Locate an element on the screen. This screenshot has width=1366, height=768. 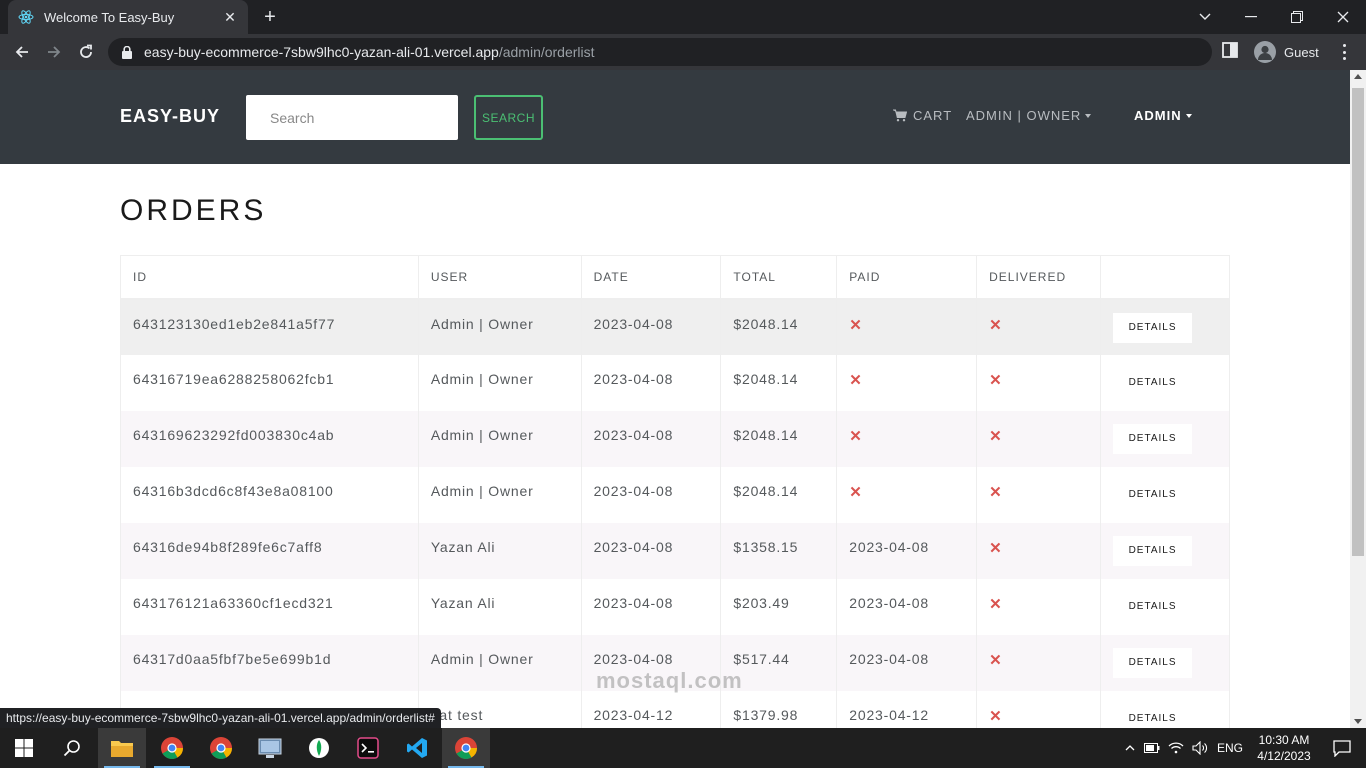
cell-total: $203.49 is located at coordinates (779, 606).